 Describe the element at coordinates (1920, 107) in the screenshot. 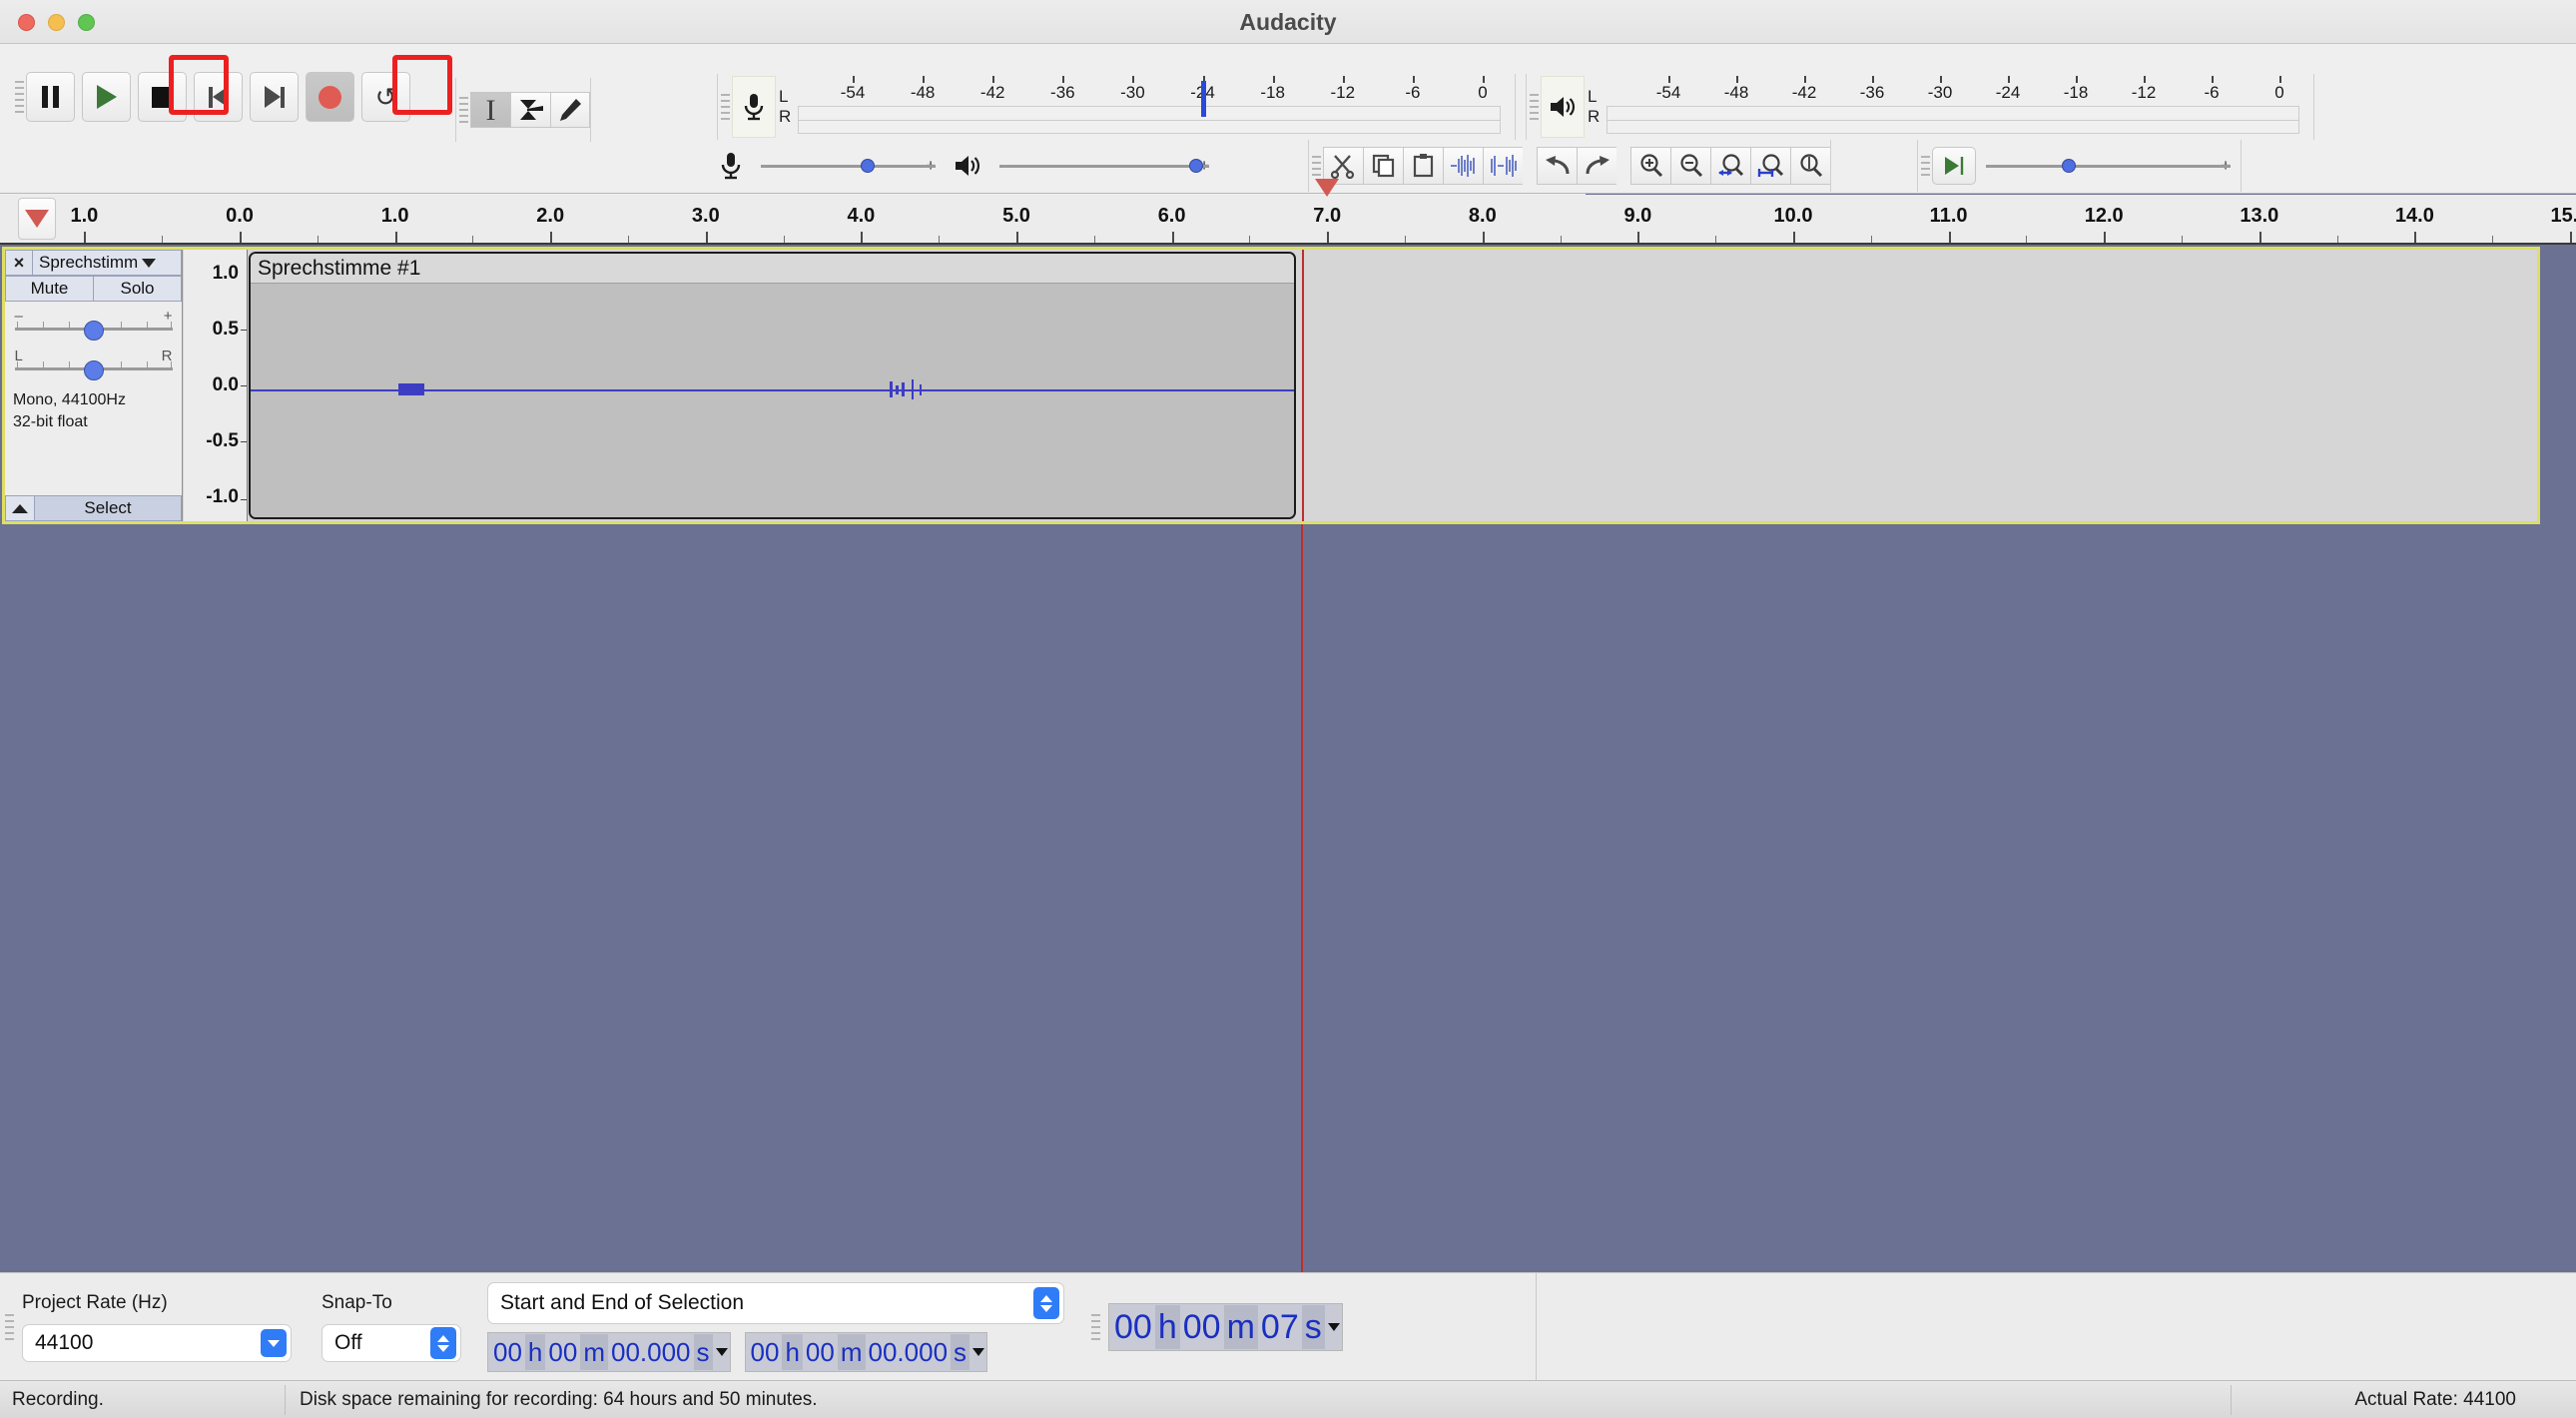

I see `playback-meter: L R -54 -48 -42 -36 -30 -24 -18 -12 -6 0` at that location.